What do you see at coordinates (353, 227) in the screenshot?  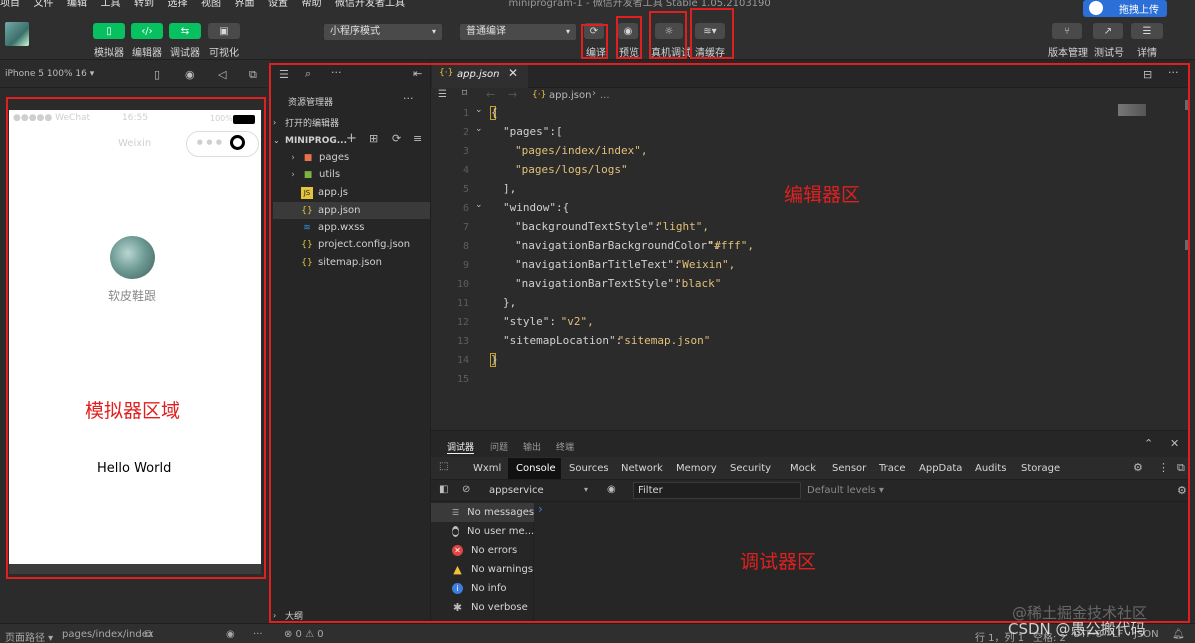 I see `list-item: ≋ app.wxss` at bounding box center [353, 227].